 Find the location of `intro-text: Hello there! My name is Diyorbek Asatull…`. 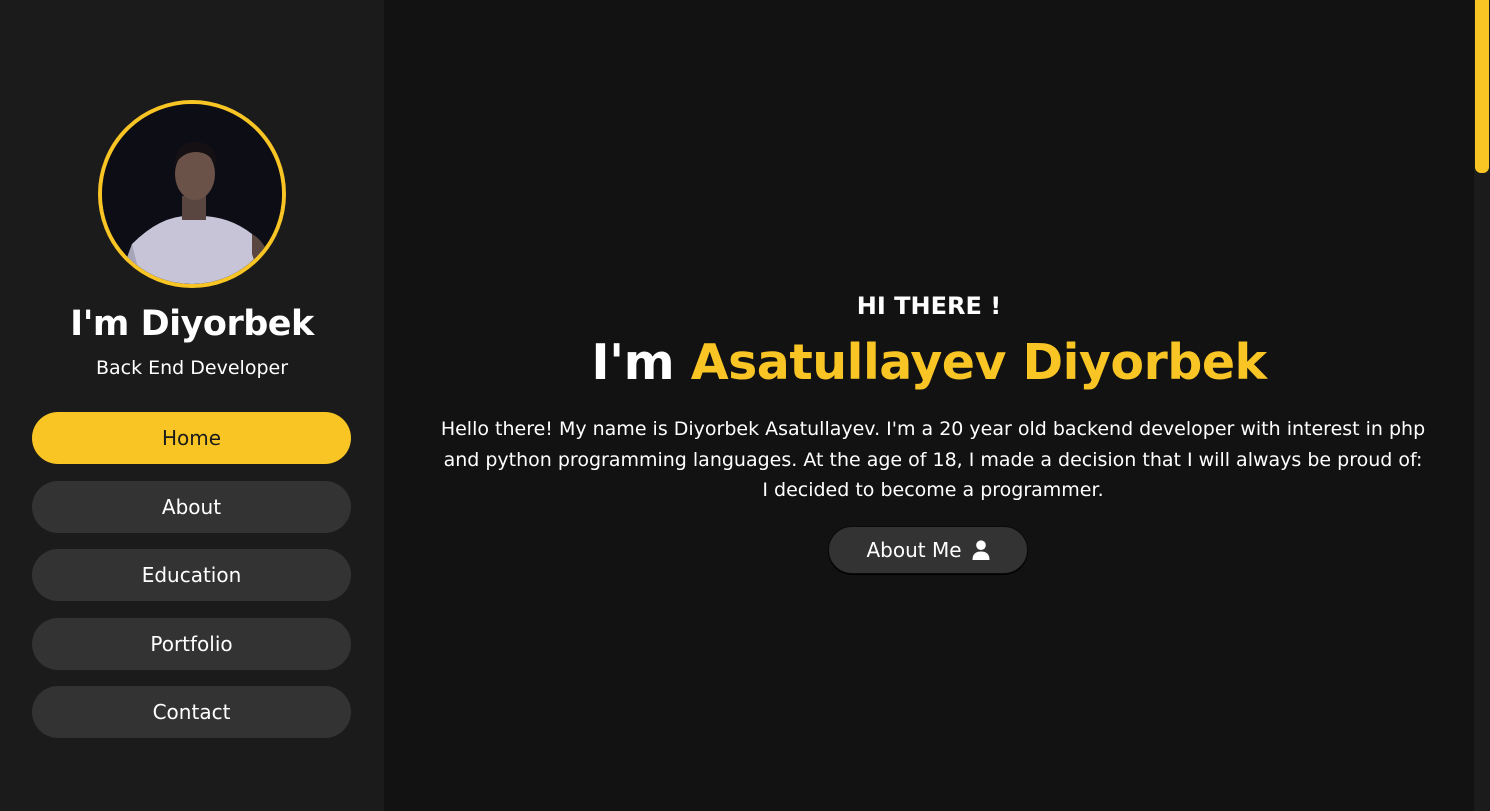

intro-text: Hello there! My name is Diyorbek Asatull… is located at coordinates (933, 459).